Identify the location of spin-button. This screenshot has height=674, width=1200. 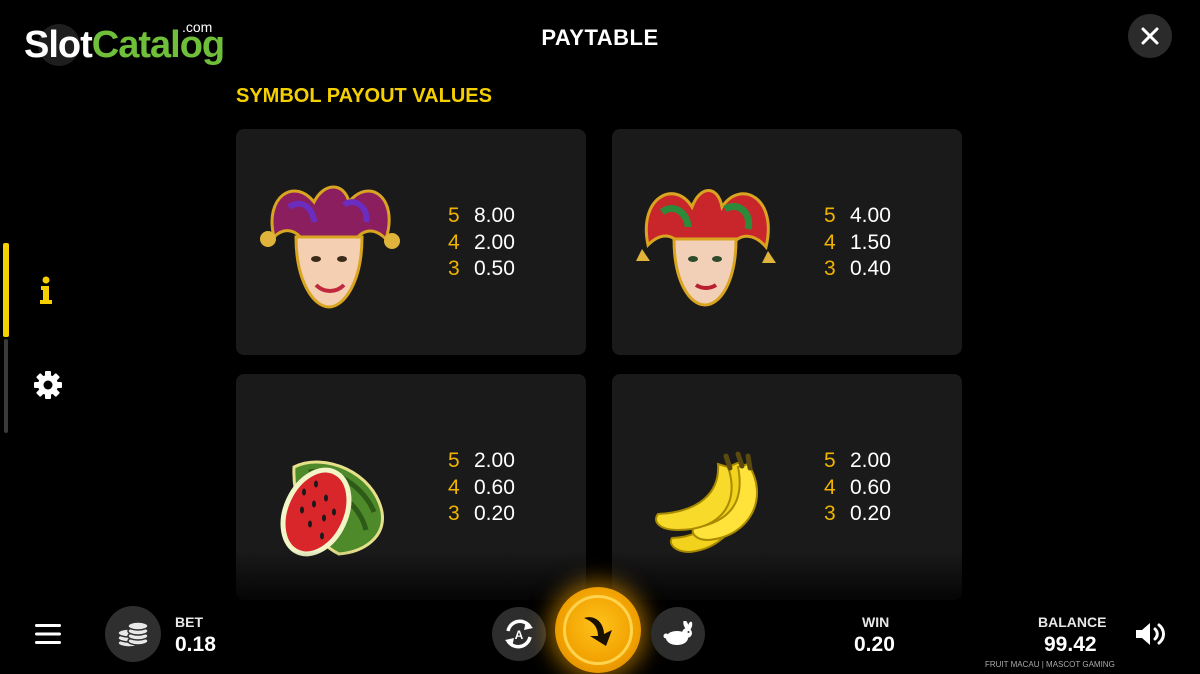
(598, 630).